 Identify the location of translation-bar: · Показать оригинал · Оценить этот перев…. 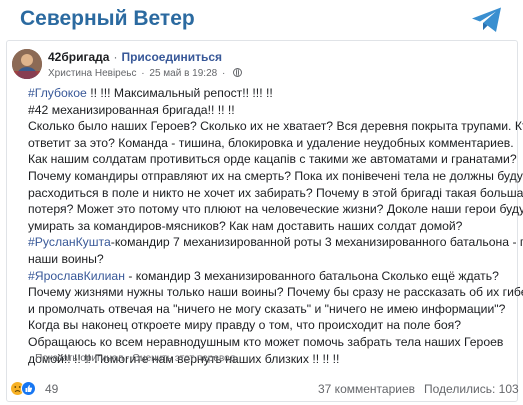
(132, 358).